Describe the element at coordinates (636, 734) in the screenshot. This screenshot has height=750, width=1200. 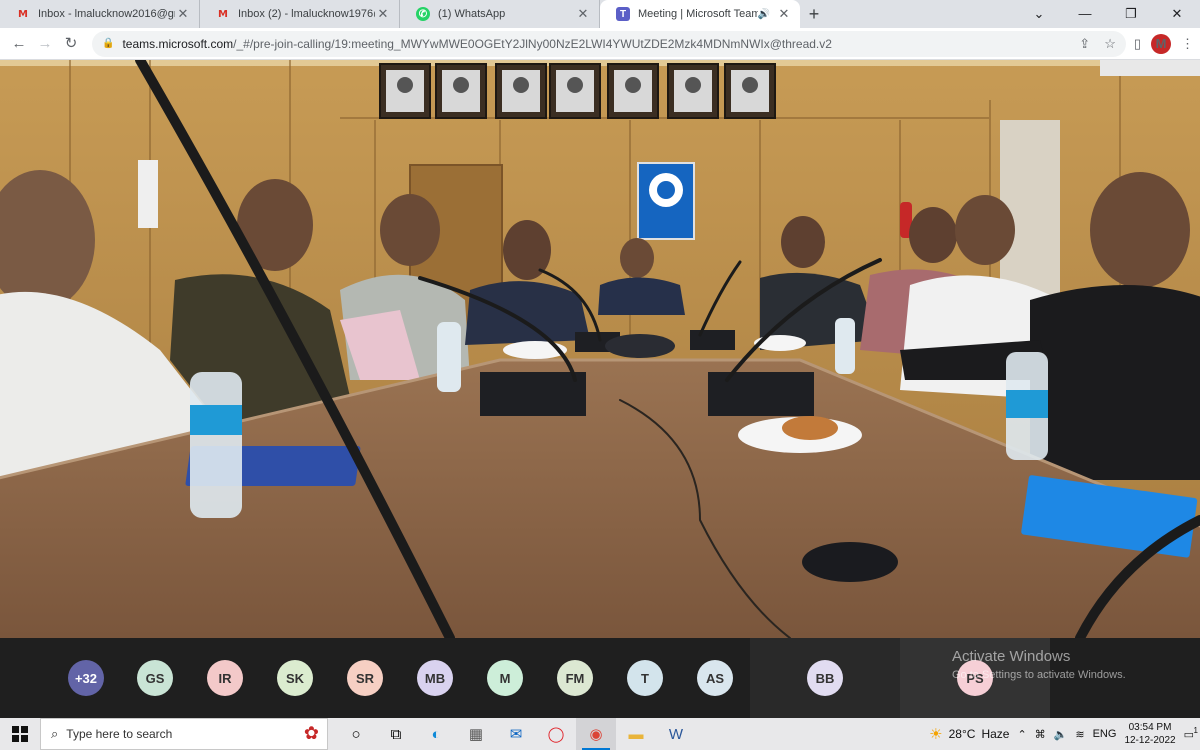
I see `file-explorer-icon: ▬` at that location.